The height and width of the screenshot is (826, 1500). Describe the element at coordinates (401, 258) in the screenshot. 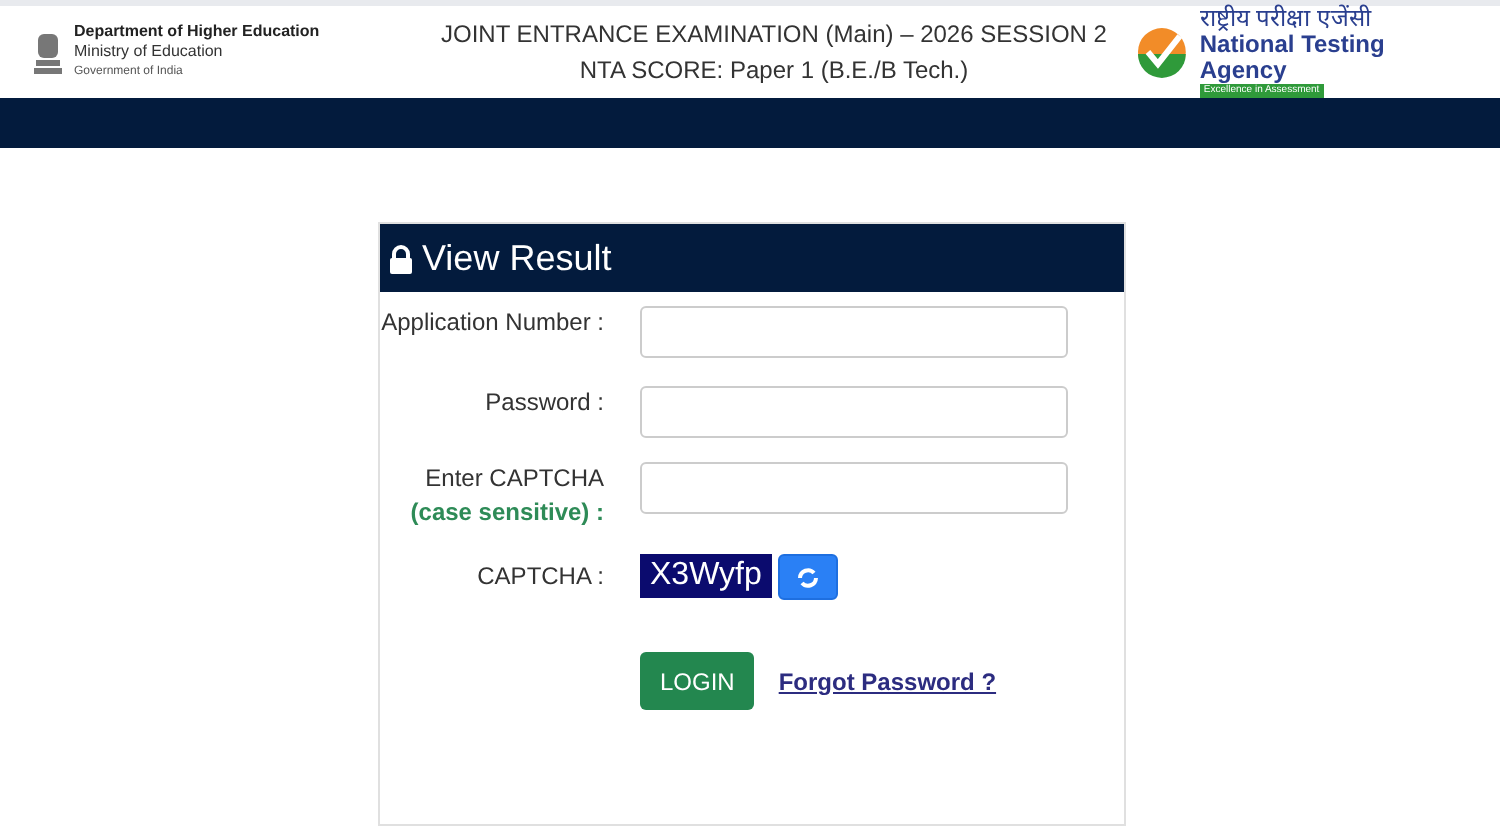

I see `lock-icon` at that location.